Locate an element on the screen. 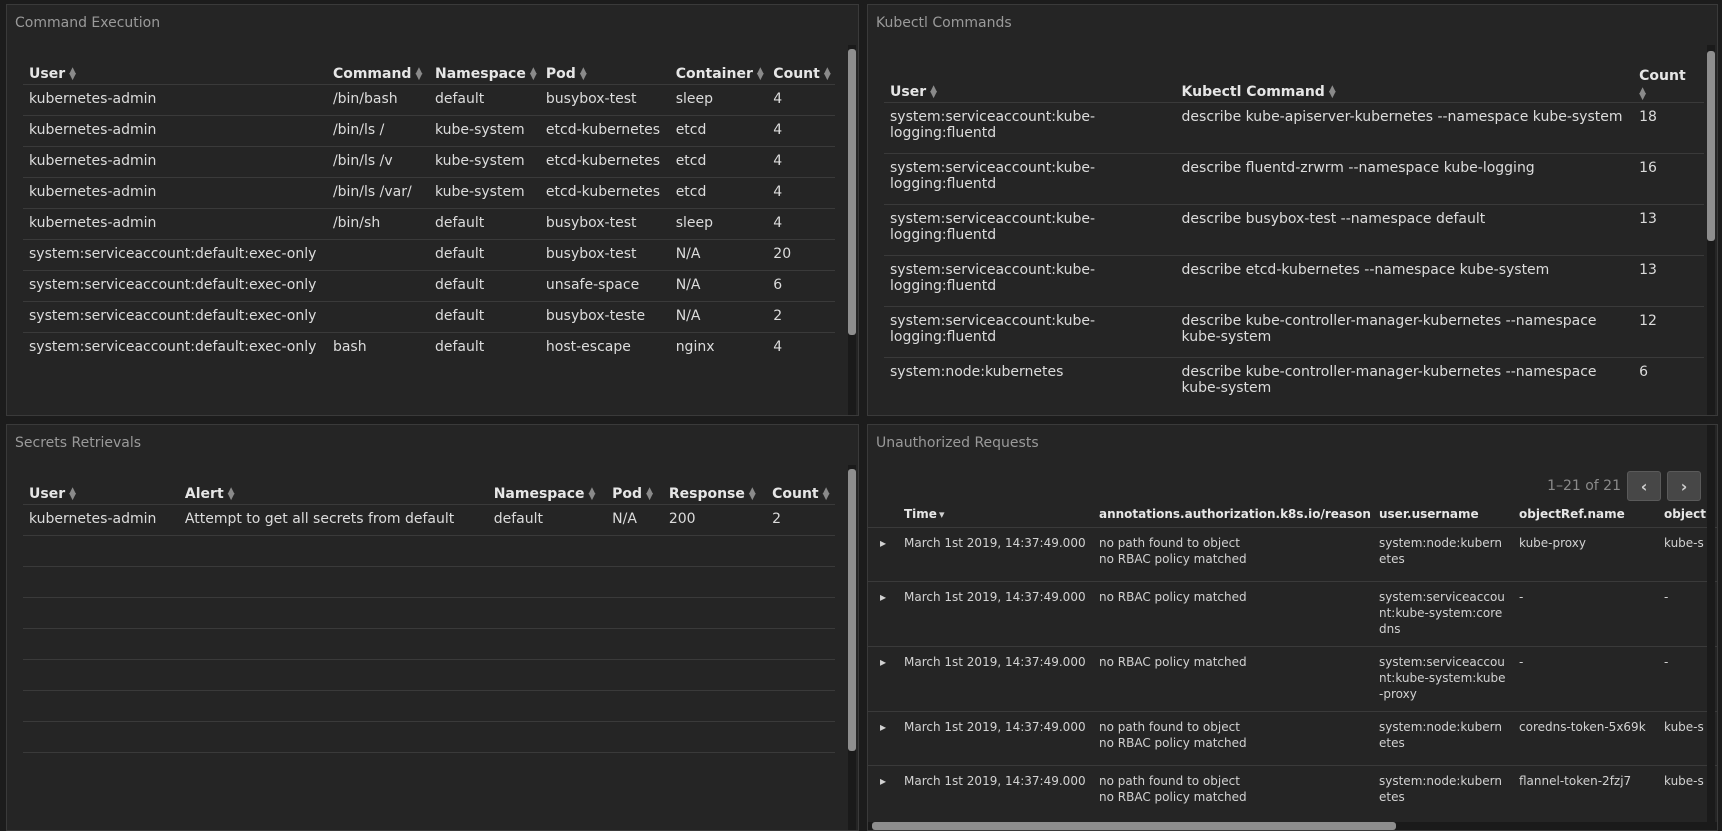 The height and width of the screenshot is (831, 1722). cell-user: kubernetes-admin is located at coordinates (175, 130).